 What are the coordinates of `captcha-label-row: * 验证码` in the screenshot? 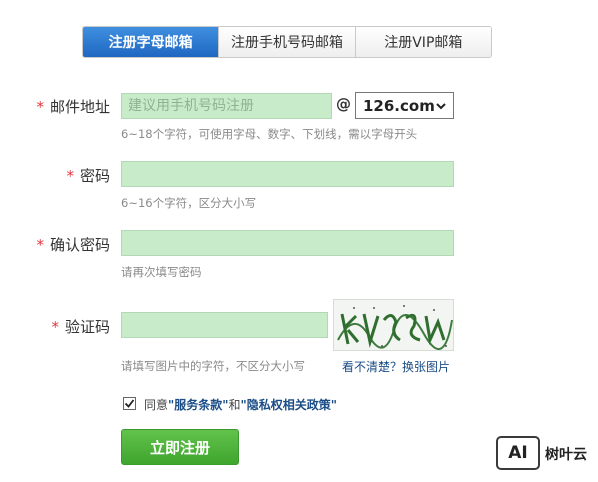 It's located at (55, 326).